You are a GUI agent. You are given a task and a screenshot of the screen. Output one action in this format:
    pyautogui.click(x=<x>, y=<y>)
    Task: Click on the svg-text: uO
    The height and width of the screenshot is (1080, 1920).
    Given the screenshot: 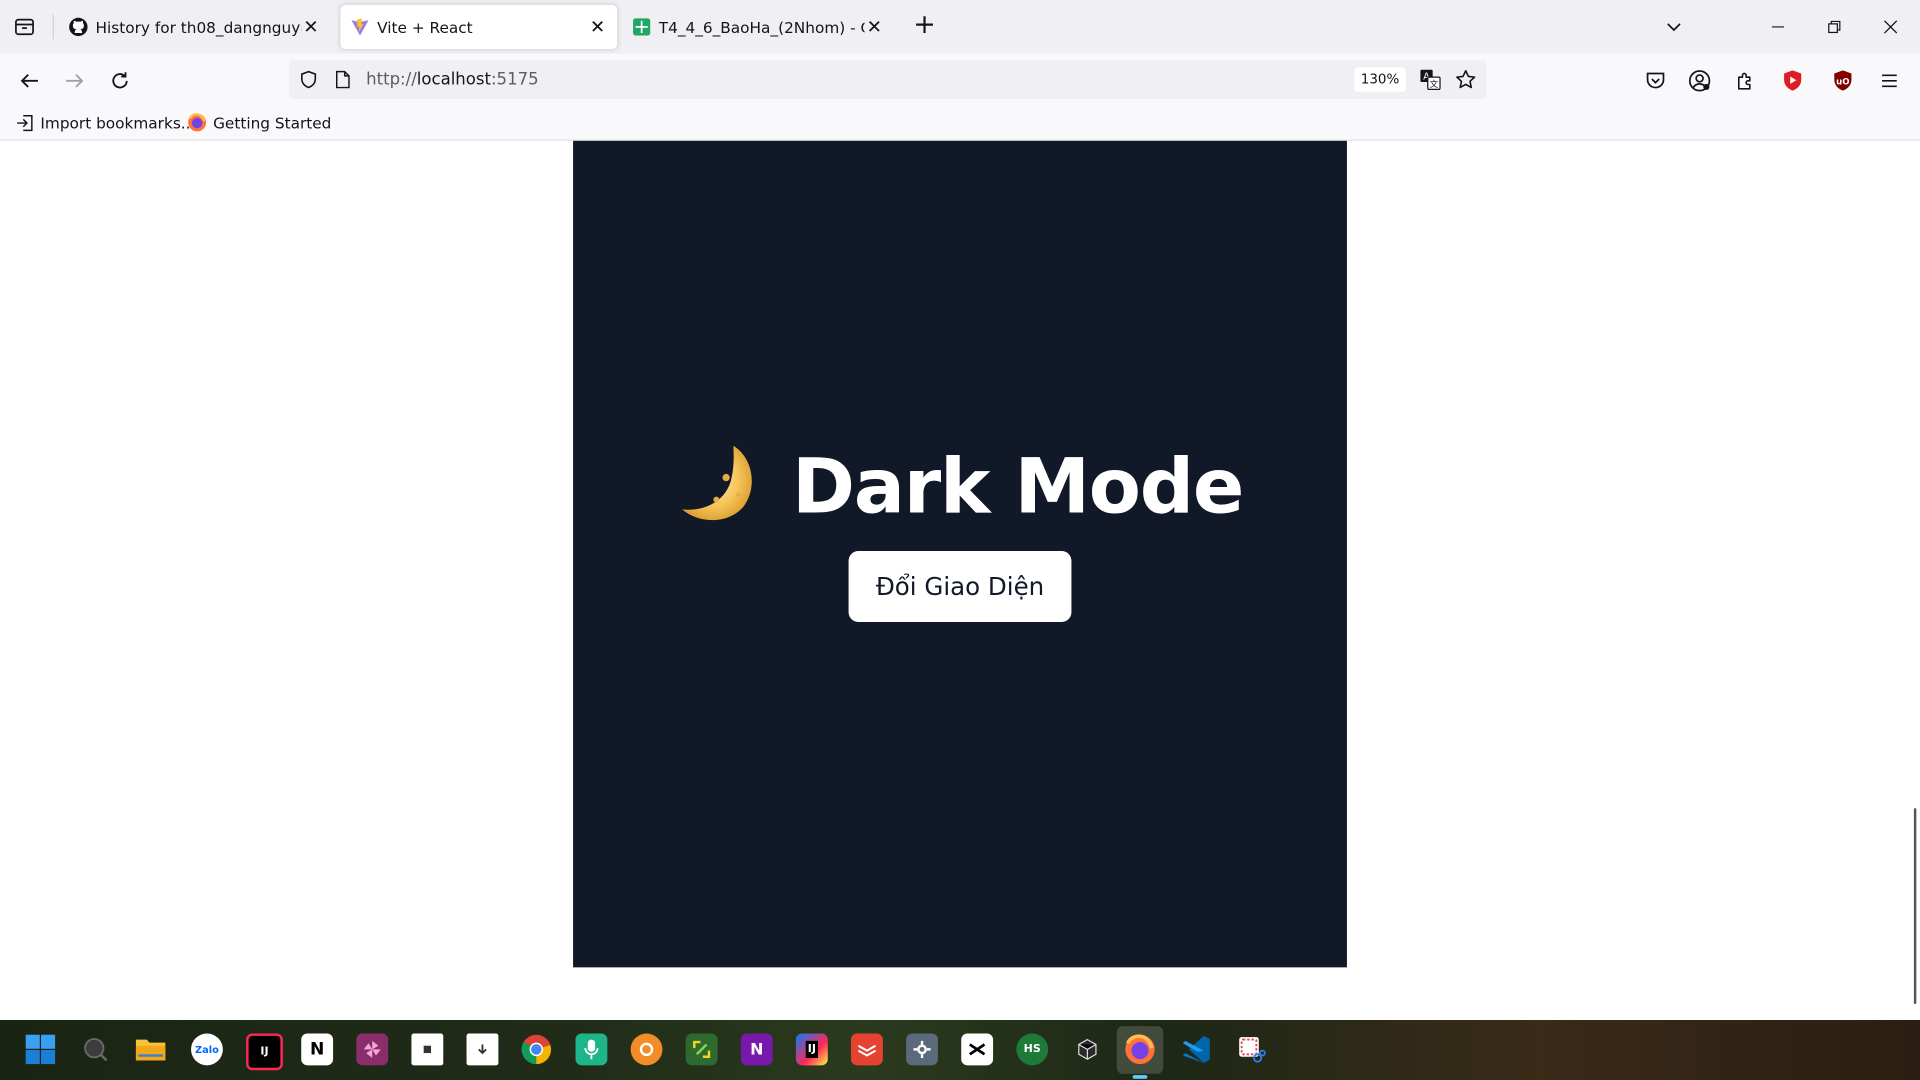 What is the action you would take?
    pyautogui.click(x=1842, y=82)
    